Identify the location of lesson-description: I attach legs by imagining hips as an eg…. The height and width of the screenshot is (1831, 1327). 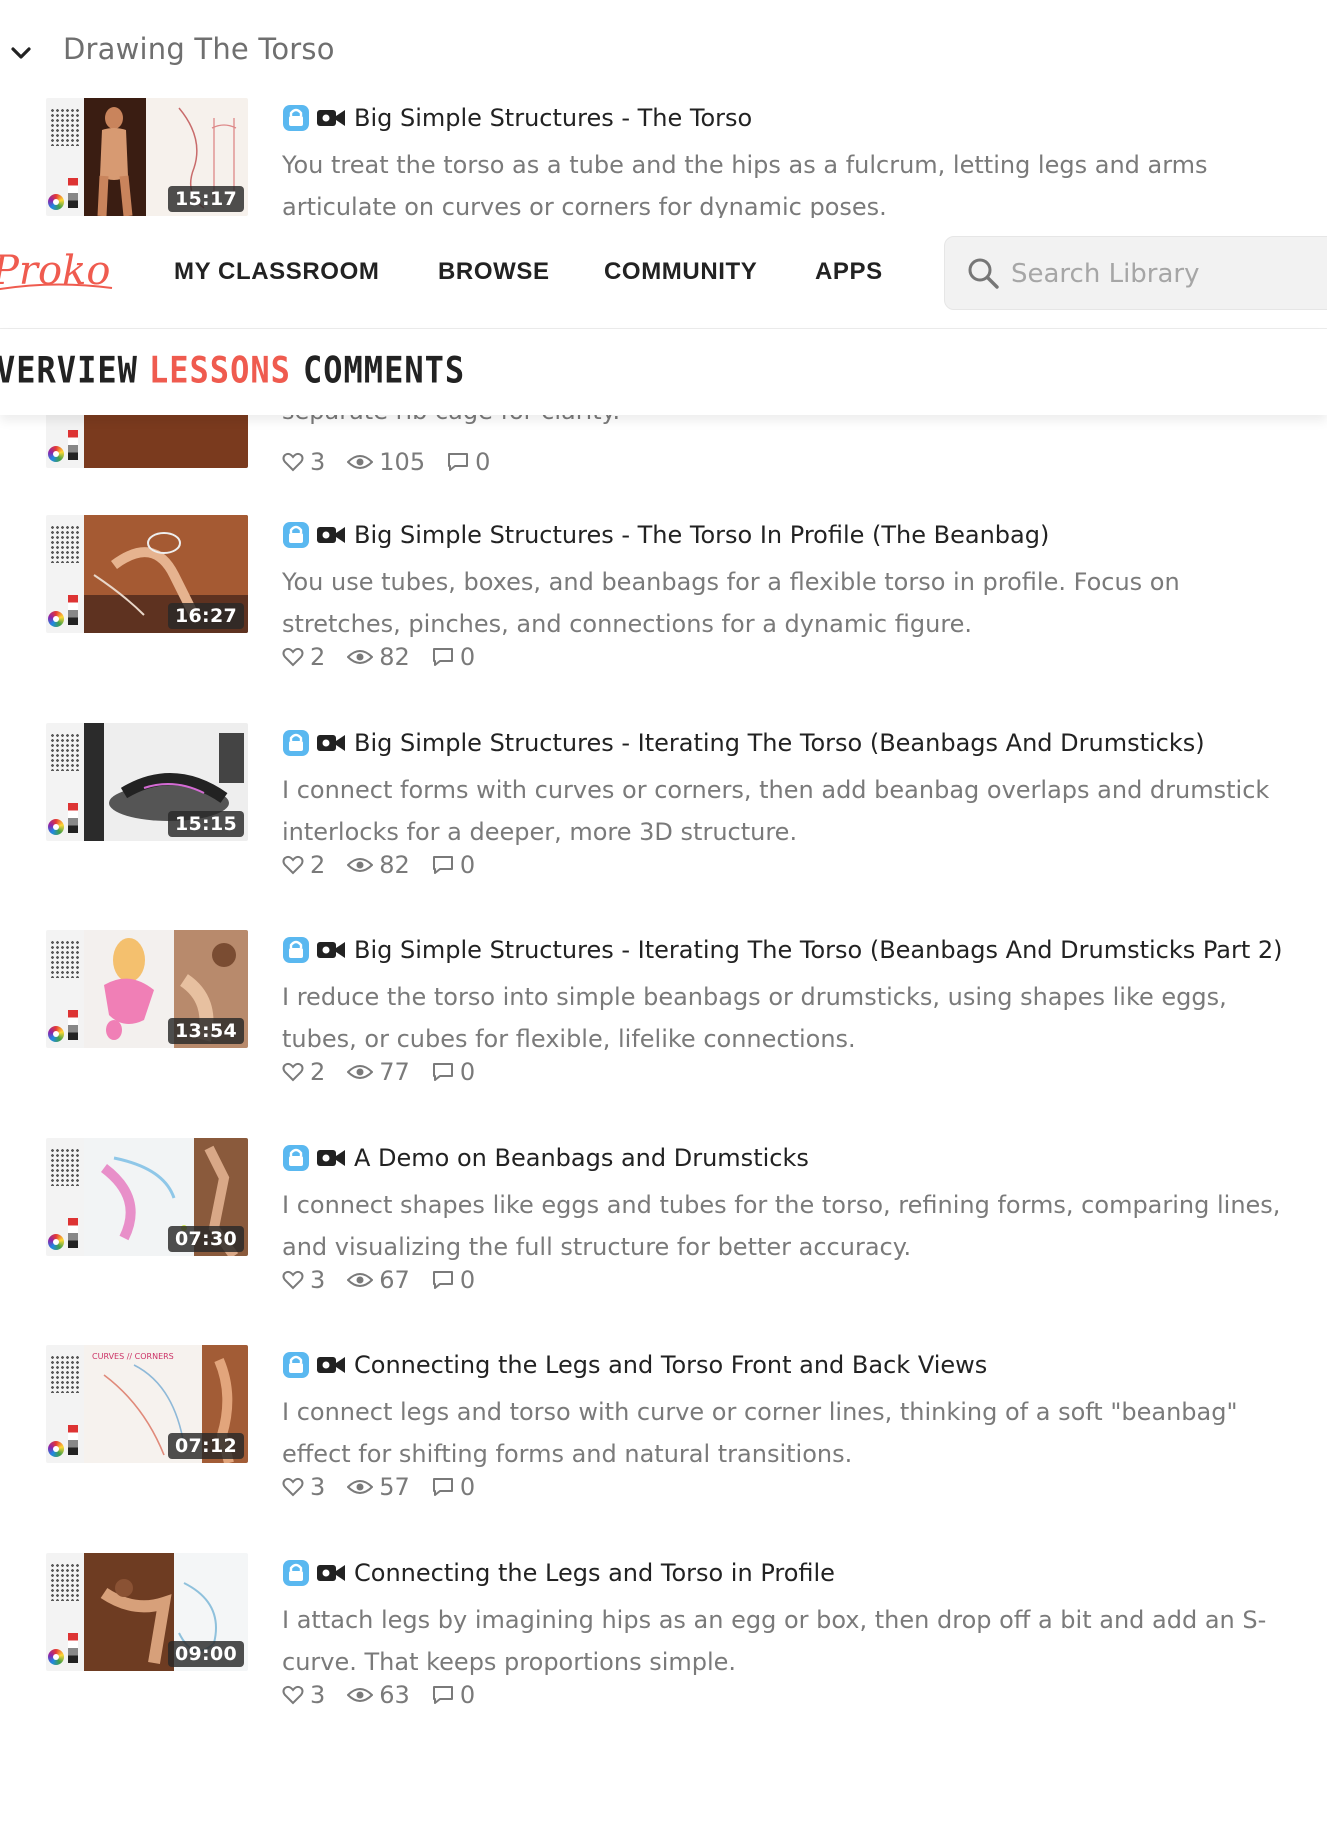
(774, 1641).